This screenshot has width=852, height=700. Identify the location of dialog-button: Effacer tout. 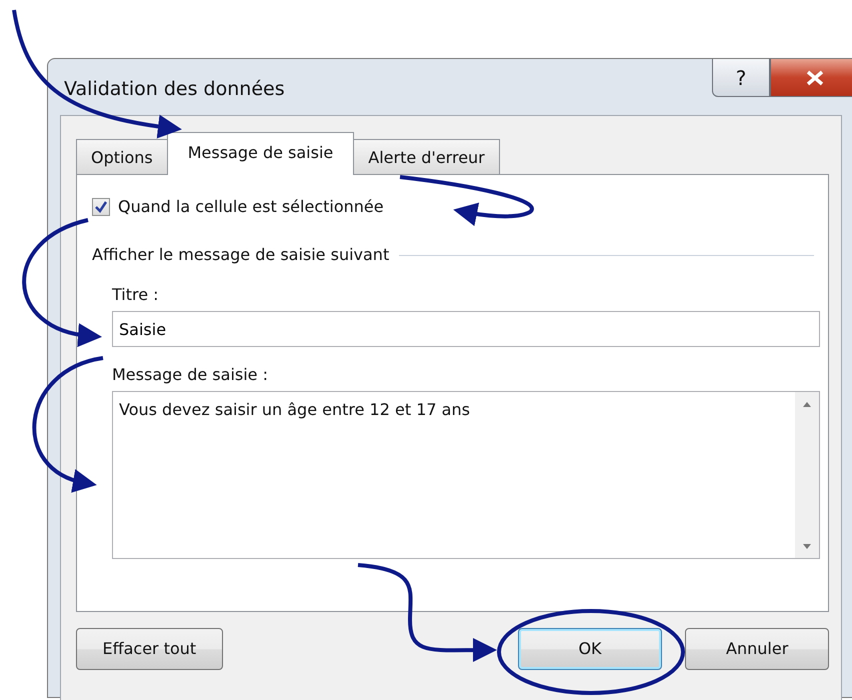
(149, 649).